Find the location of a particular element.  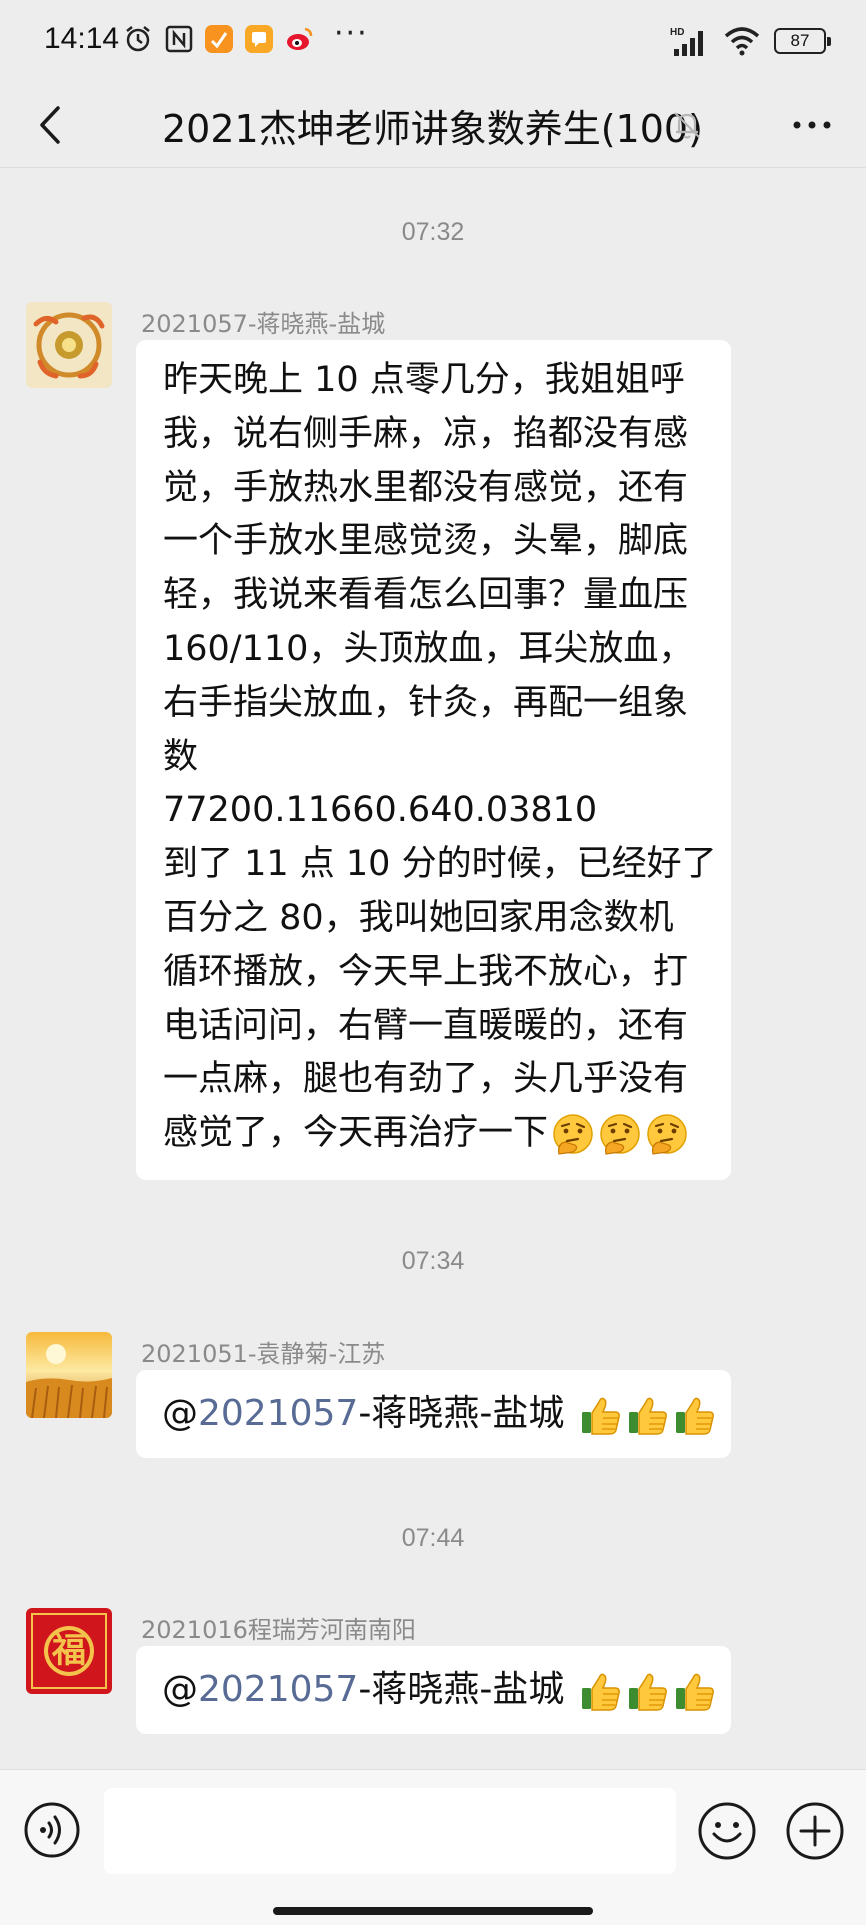

app-notification-icon is located at coordinates (219, 39).